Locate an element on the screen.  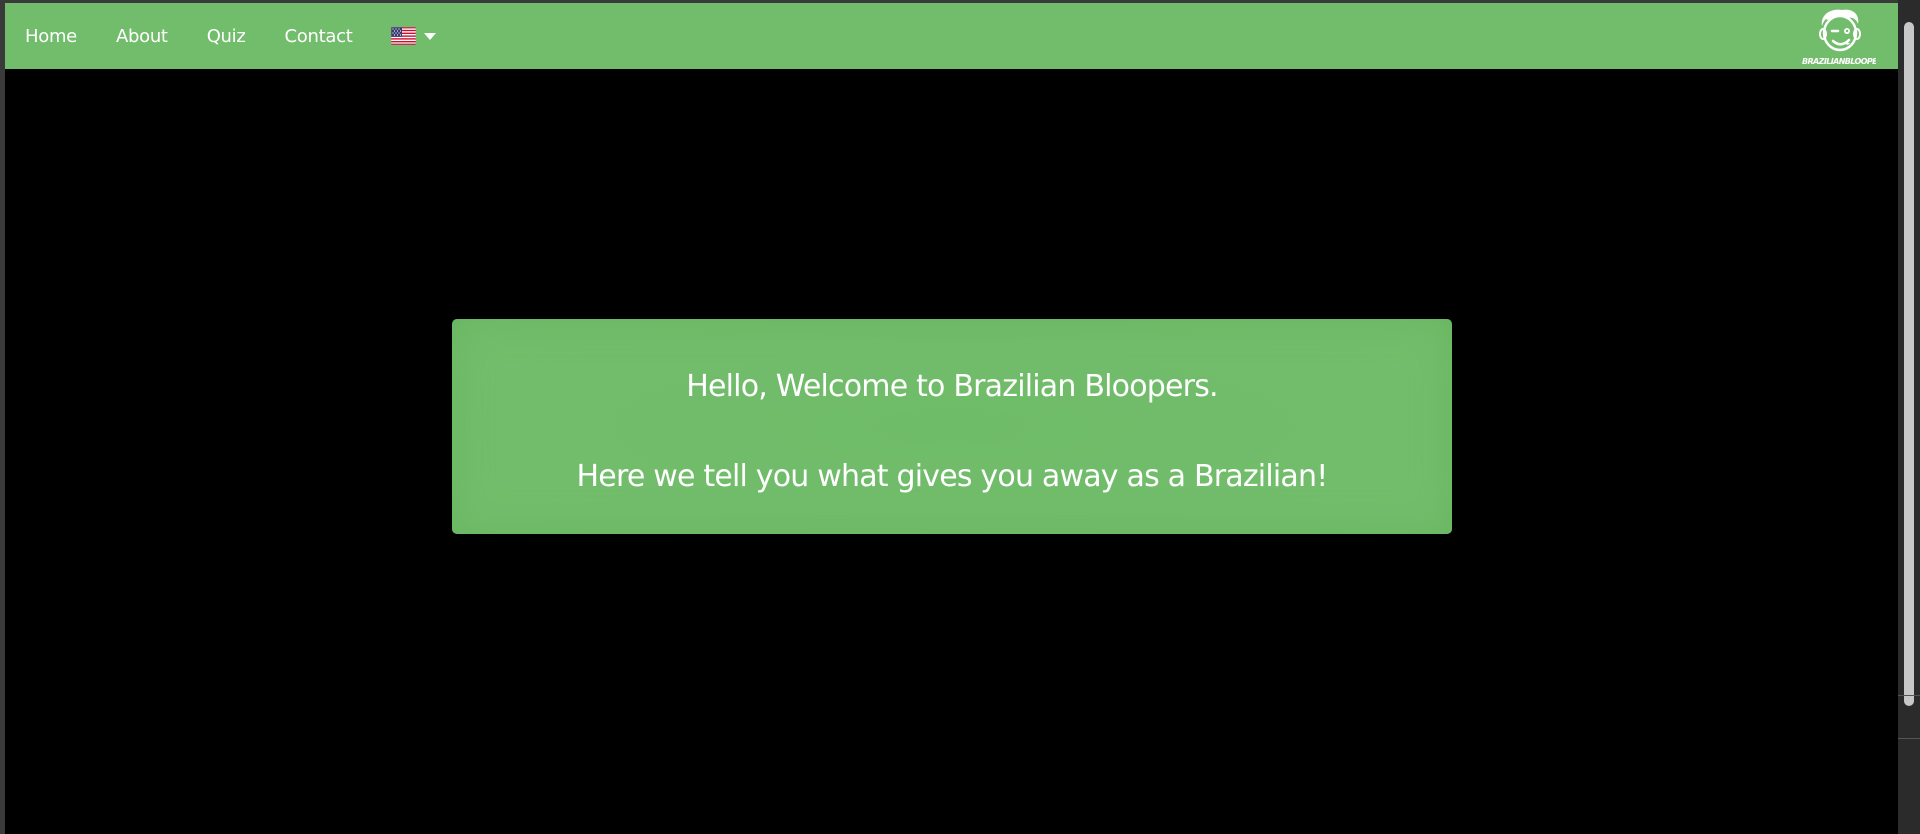
nav-menu: Home About Quiz Contact is located at coordinates (231, 36).